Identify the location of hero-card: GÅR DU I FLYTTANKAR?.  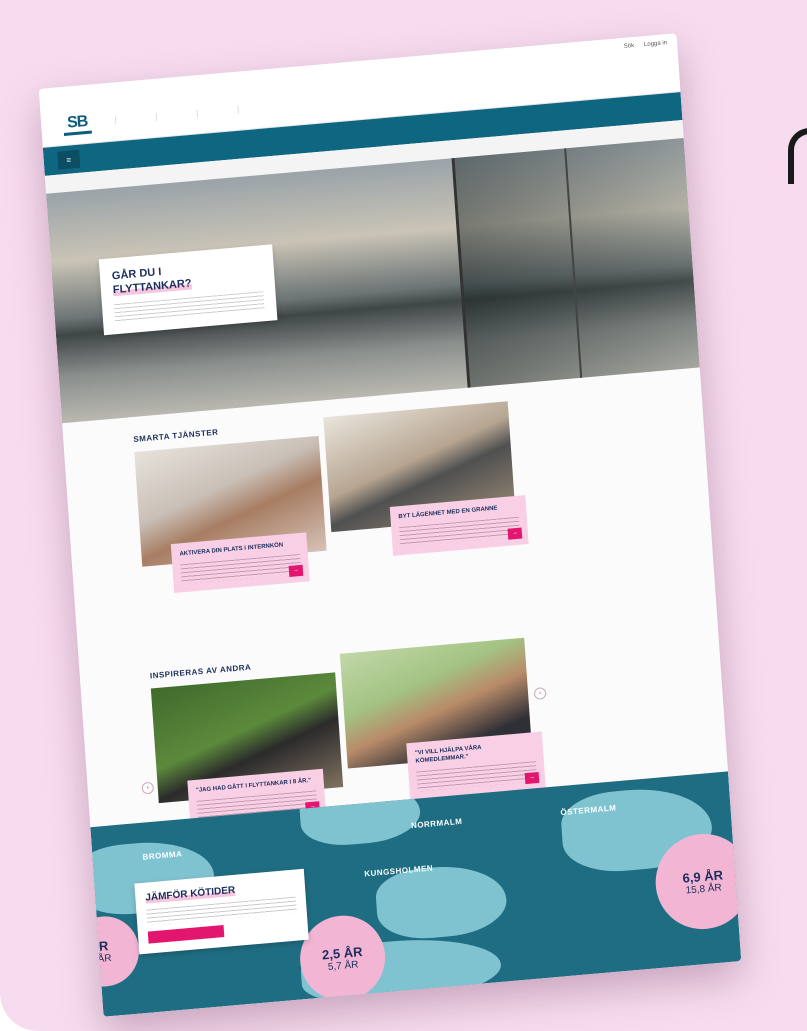
(188, 289).